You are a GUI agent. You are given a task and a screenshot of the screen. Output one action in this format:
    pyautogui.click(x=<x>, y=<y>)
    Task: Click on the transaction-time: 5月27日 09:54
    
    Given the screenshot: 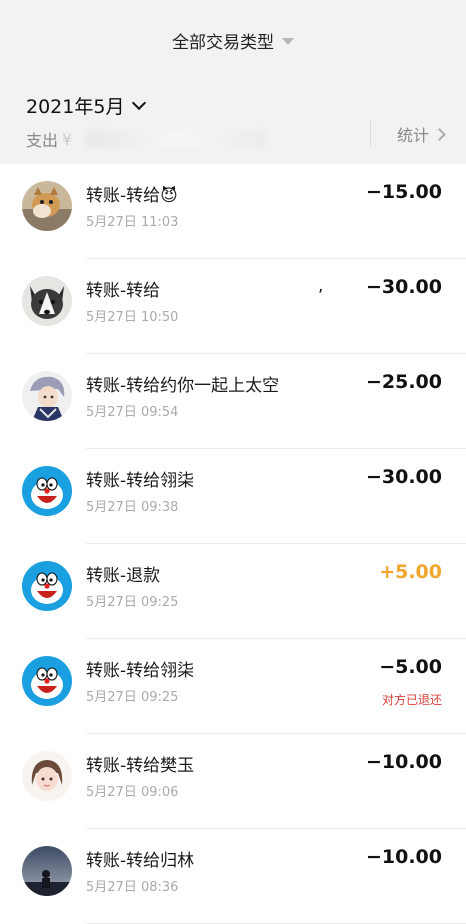 What is the action you would take?
    pyautogui.click(x=132, y=412)
    